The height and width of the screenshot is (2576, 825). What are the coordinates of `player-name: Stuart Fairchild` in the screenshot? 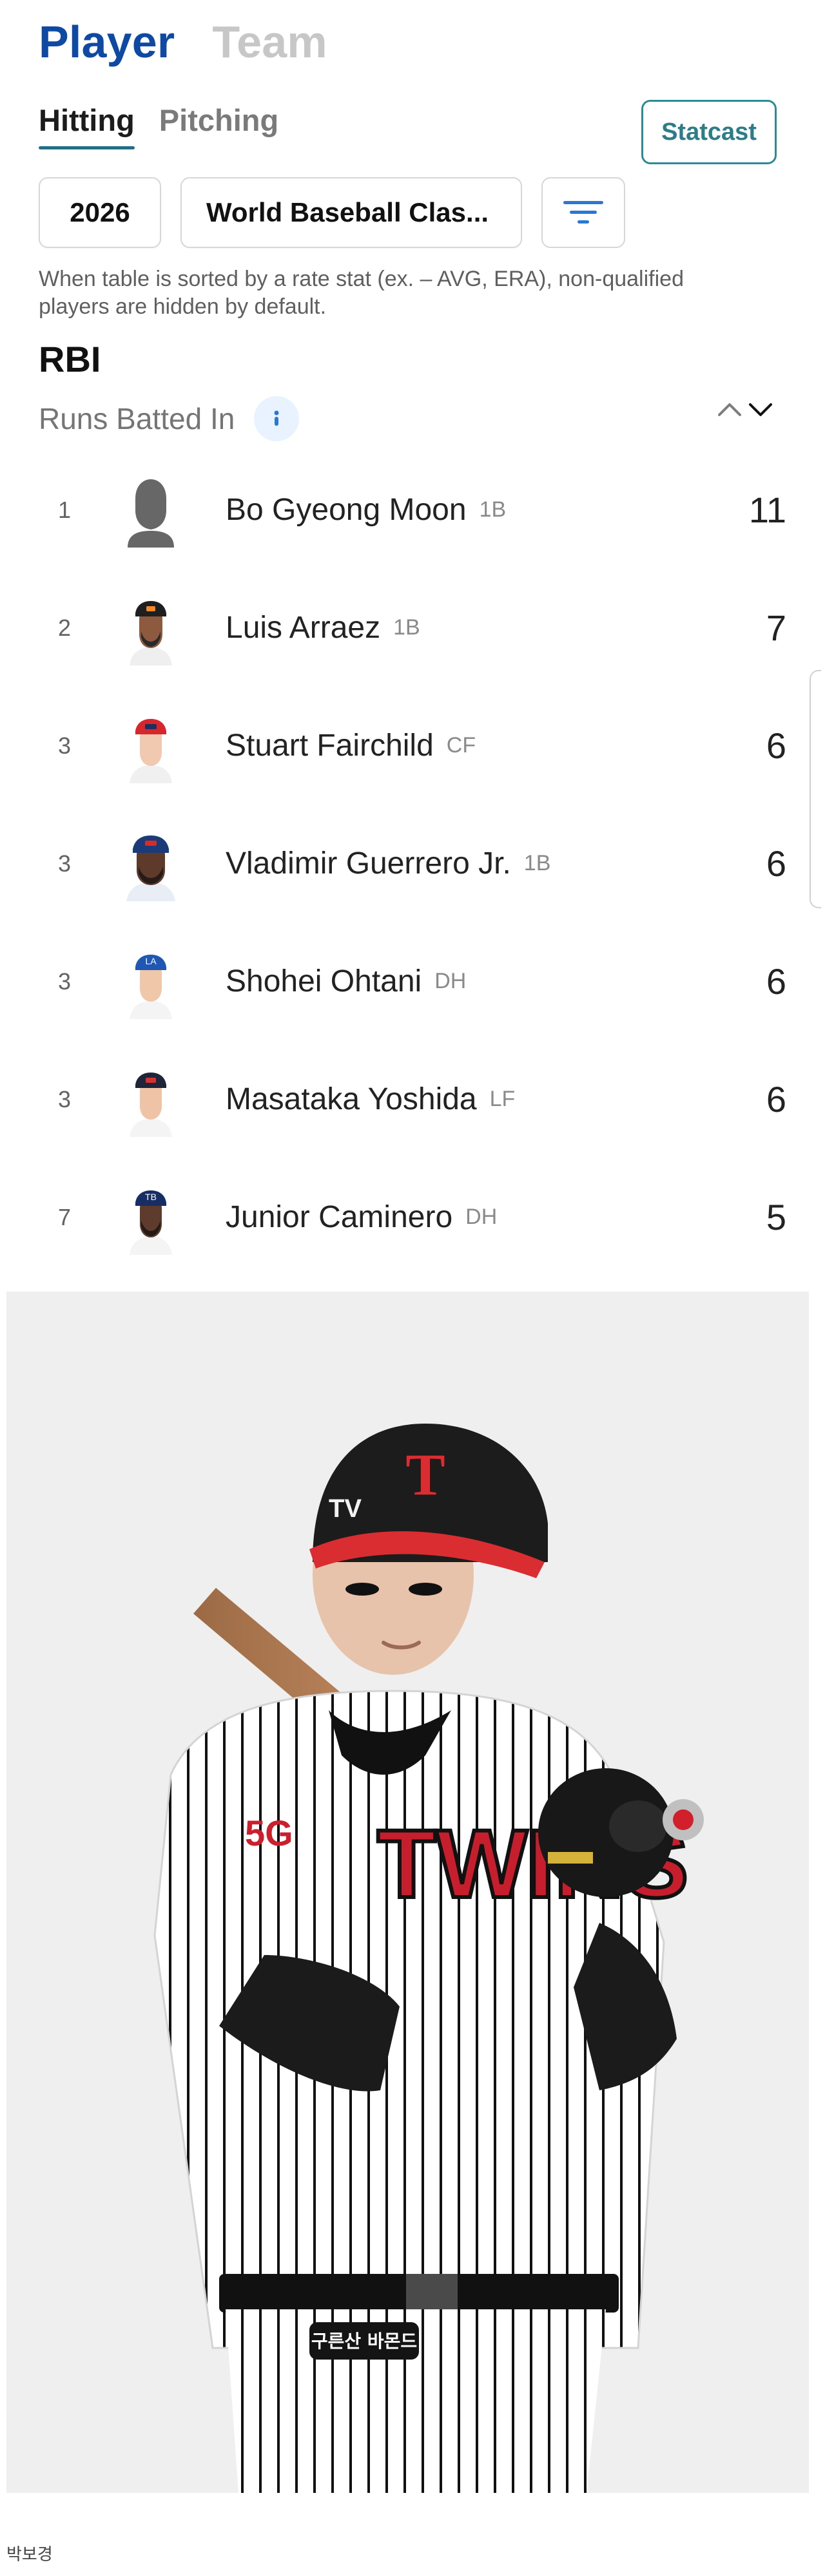 It's located at (330, 745).